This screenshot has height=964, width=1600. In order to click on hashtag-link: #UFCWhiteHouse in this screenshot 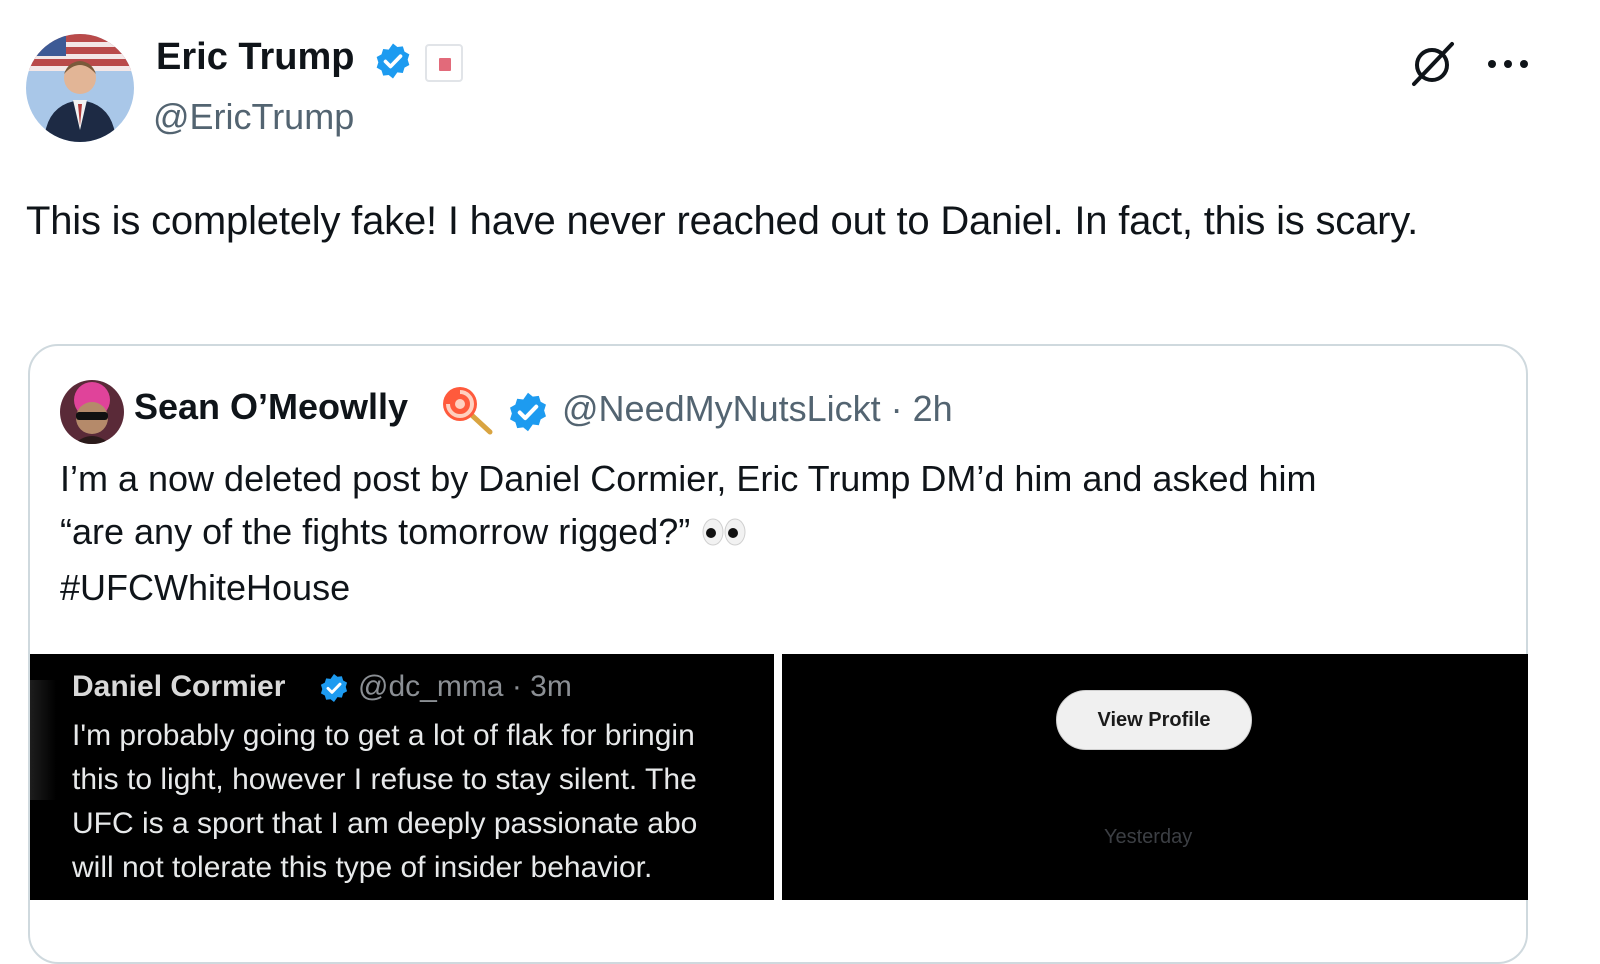, I will do `click(785, 587)`.